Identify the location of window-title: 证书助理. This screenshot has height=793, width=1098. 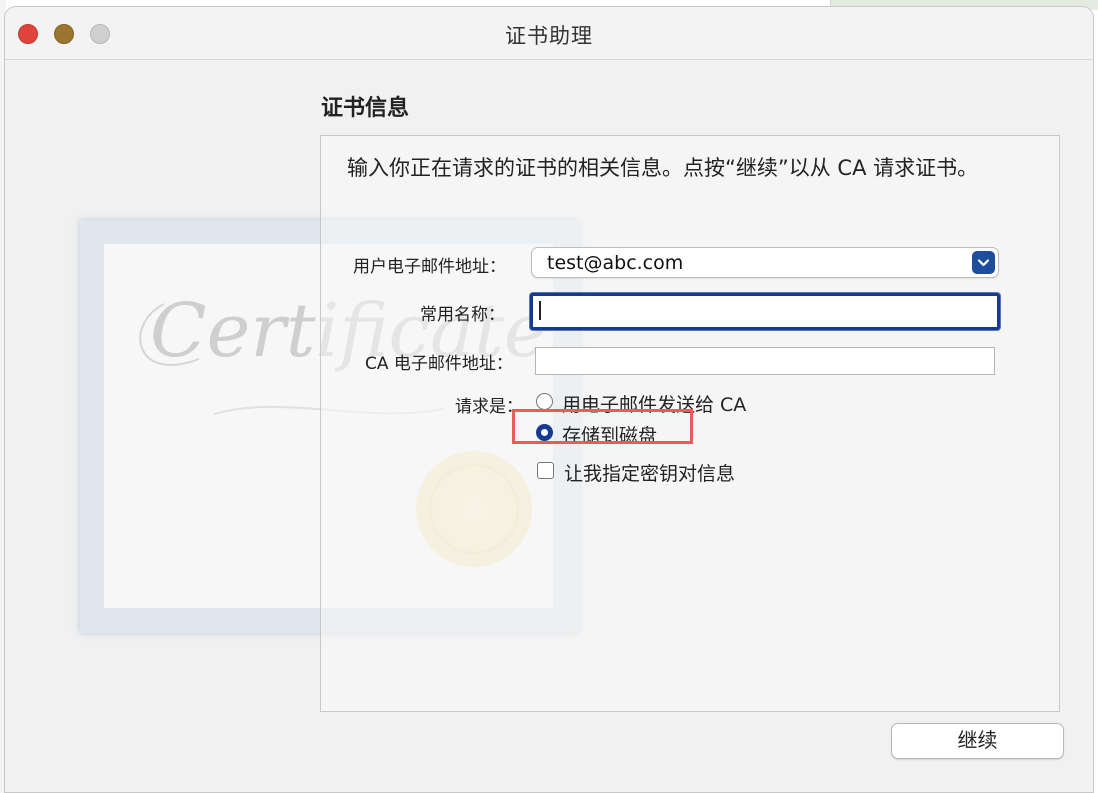
(549, 36).